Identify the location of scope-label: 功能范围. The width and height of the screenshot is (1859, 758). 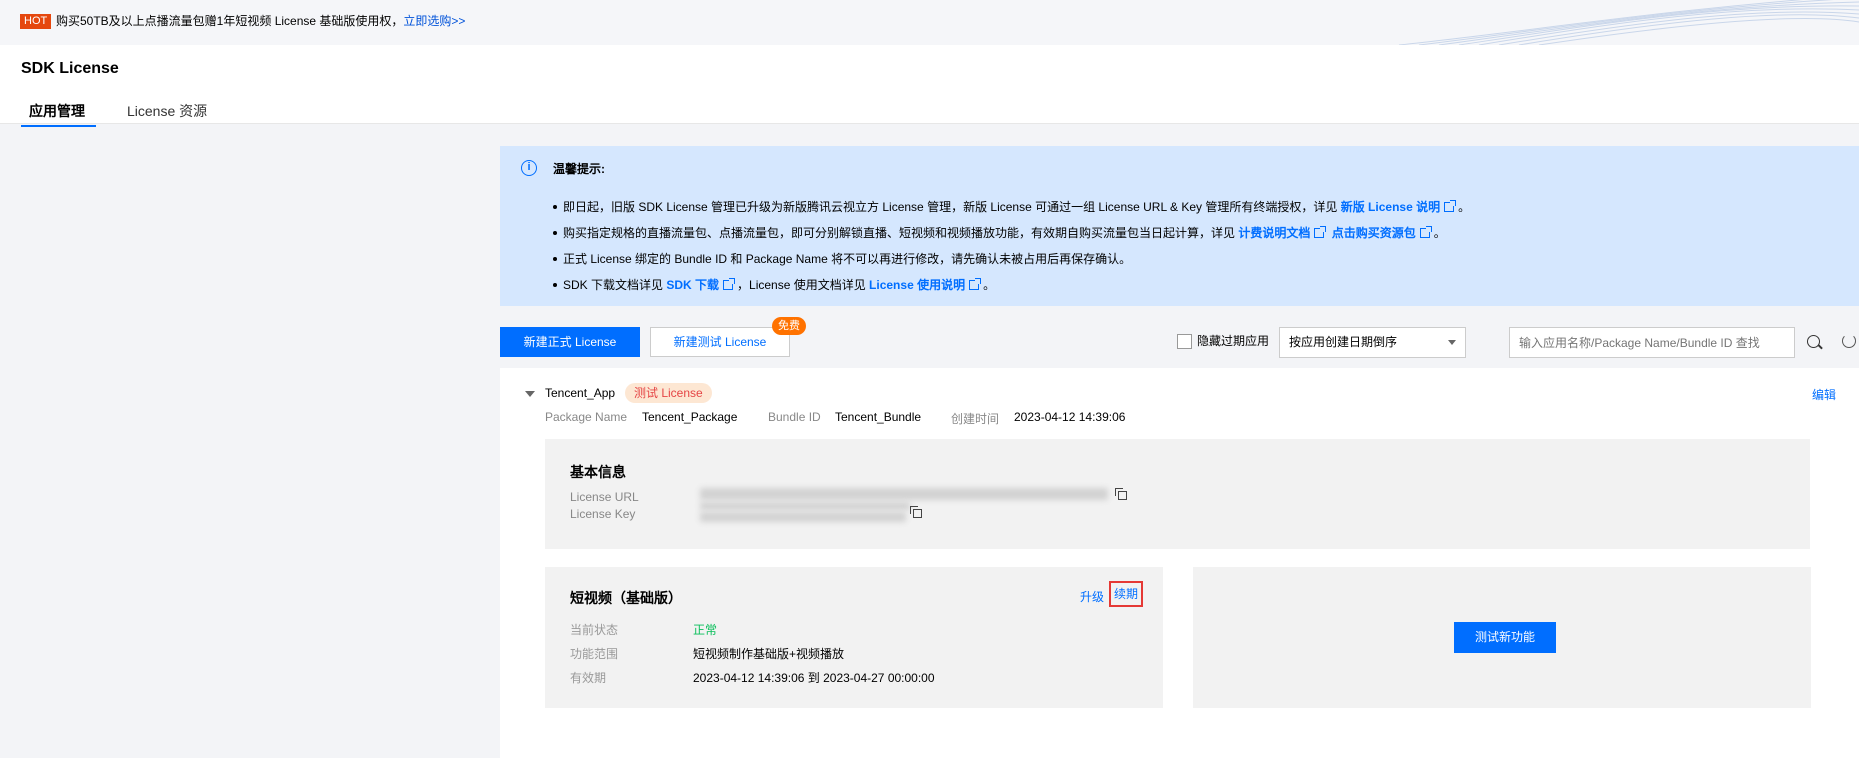
(594, 654).